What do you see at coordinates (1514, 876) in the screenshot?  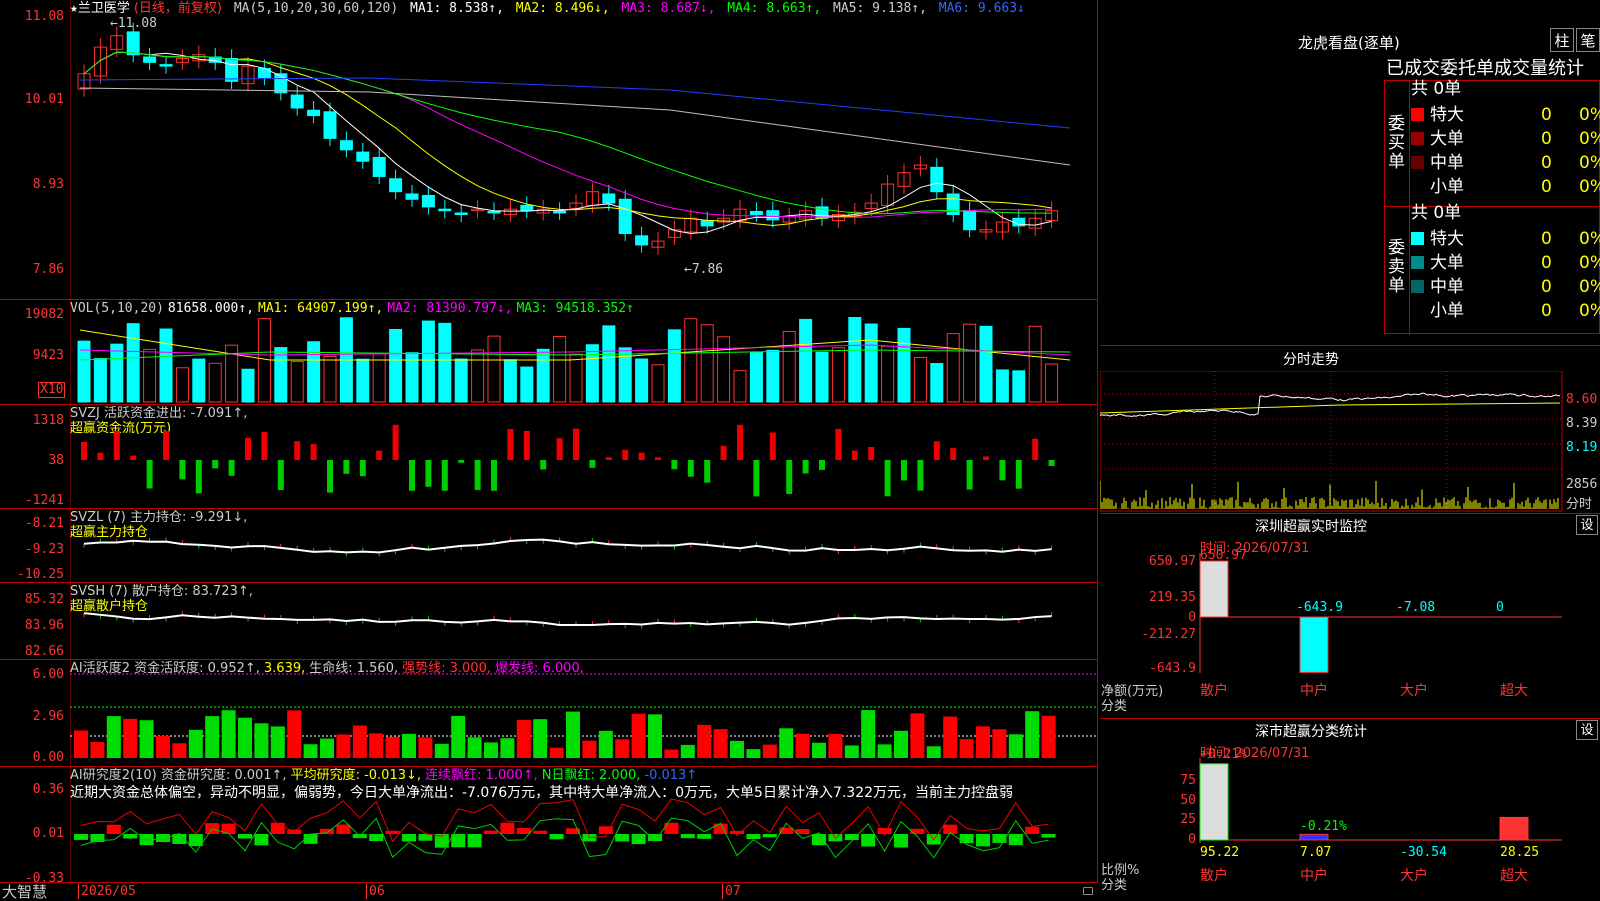 I see `category-label: 超大` at bounding box center [1514, 876].